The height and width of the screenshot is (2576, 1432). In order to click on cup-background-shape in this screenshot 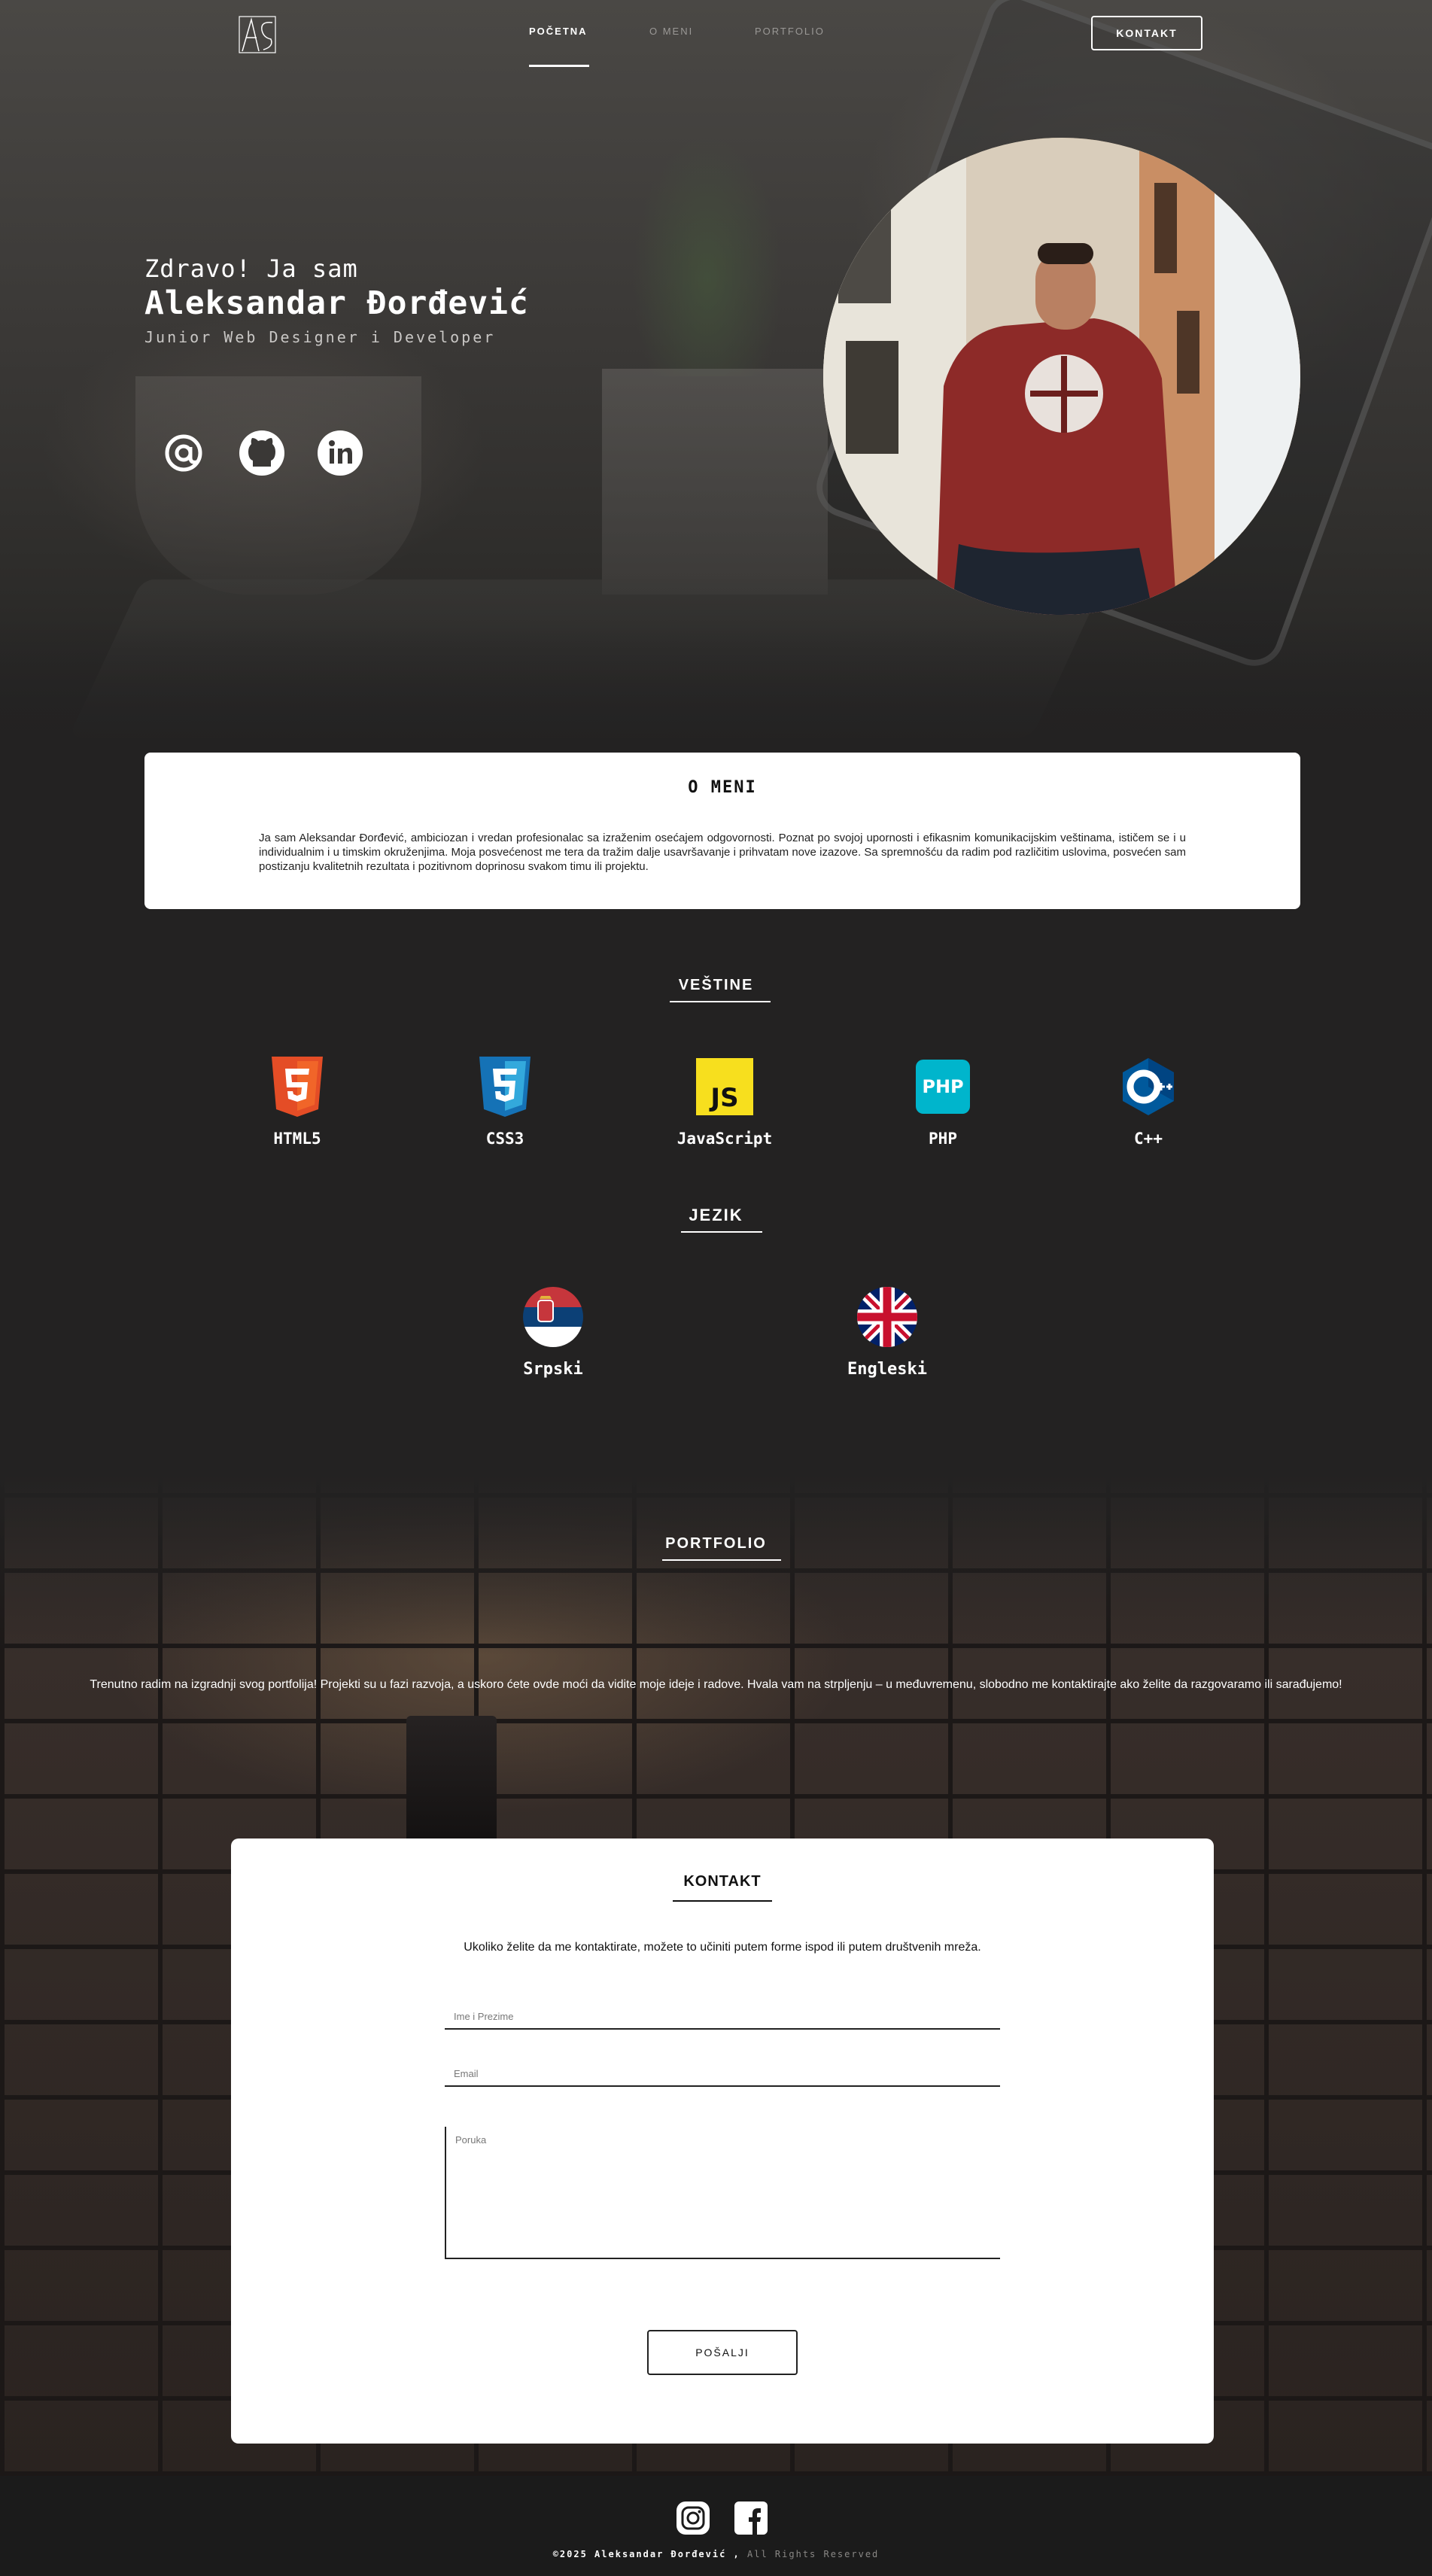, I will do `click(278, 486)`.